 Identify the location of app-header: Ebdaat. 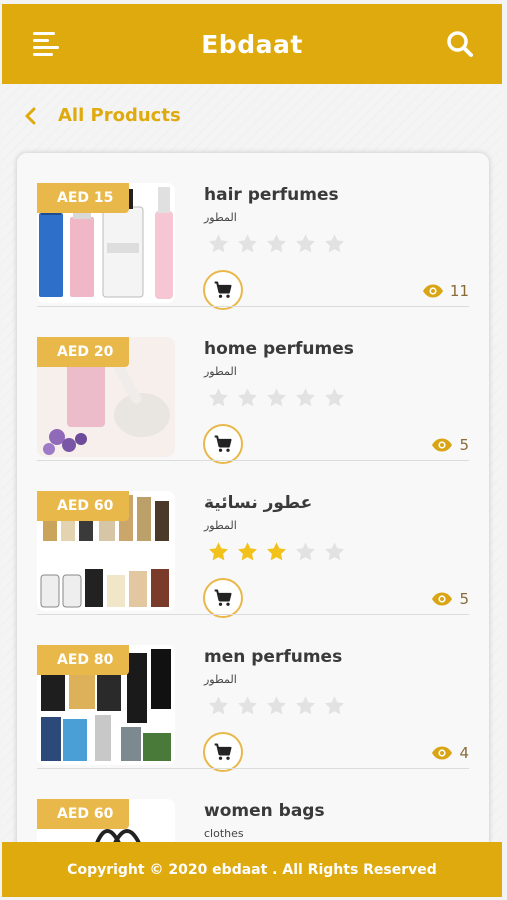
(252, 44).